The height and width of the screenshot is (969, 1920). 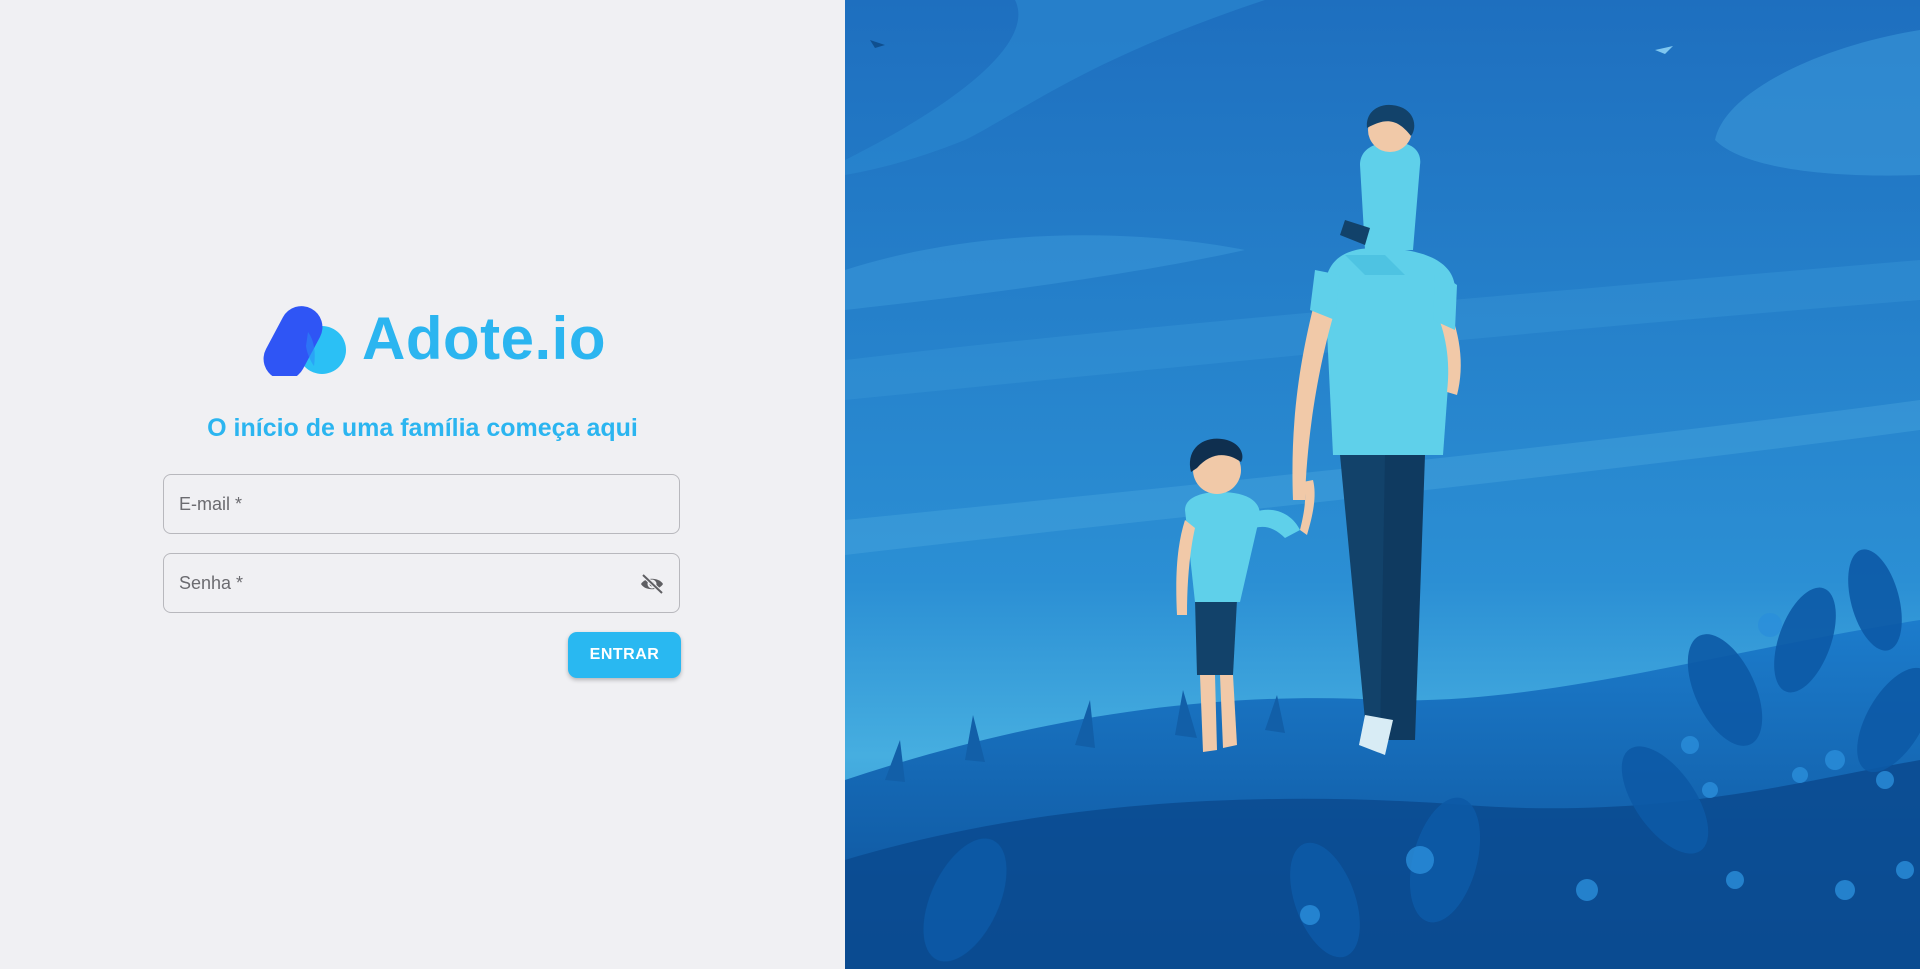 What do you see at coordinates (652, 584) in the screenshot?
I see `eye-off-icon` at bounding box center [652, 584].